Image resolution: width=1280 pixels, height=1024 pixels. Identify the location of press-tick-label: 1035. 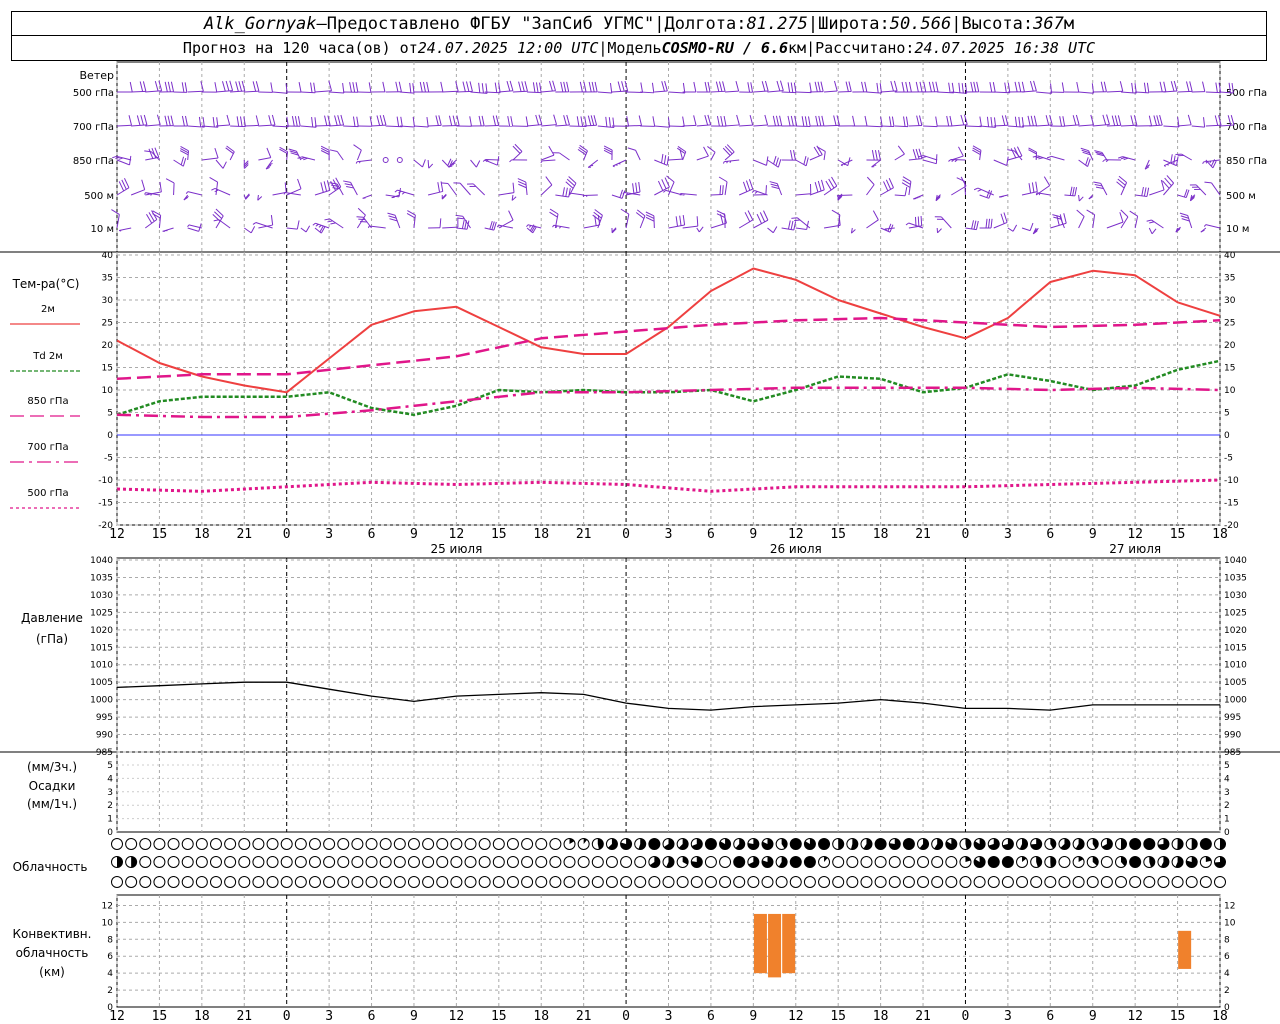
(101, 578).